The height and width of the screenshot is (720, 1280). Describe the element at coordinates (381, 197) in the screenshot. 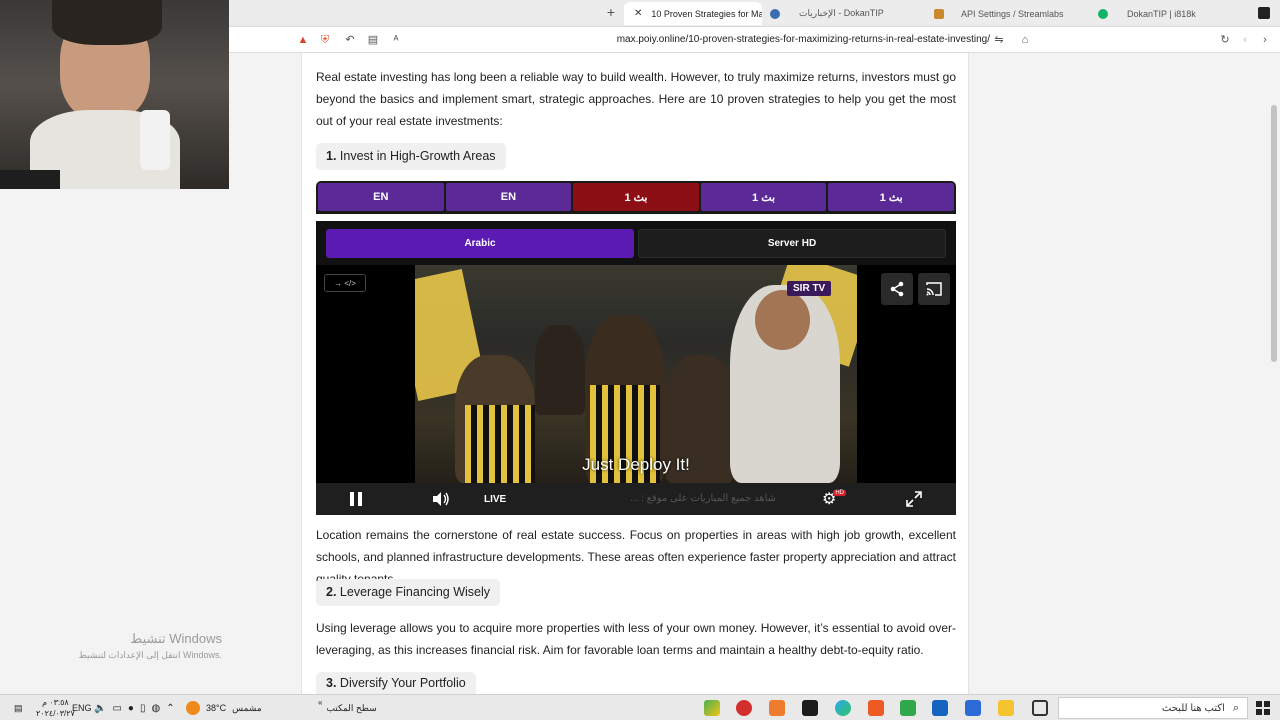

I see `server-button-en-1: EN` at that location.